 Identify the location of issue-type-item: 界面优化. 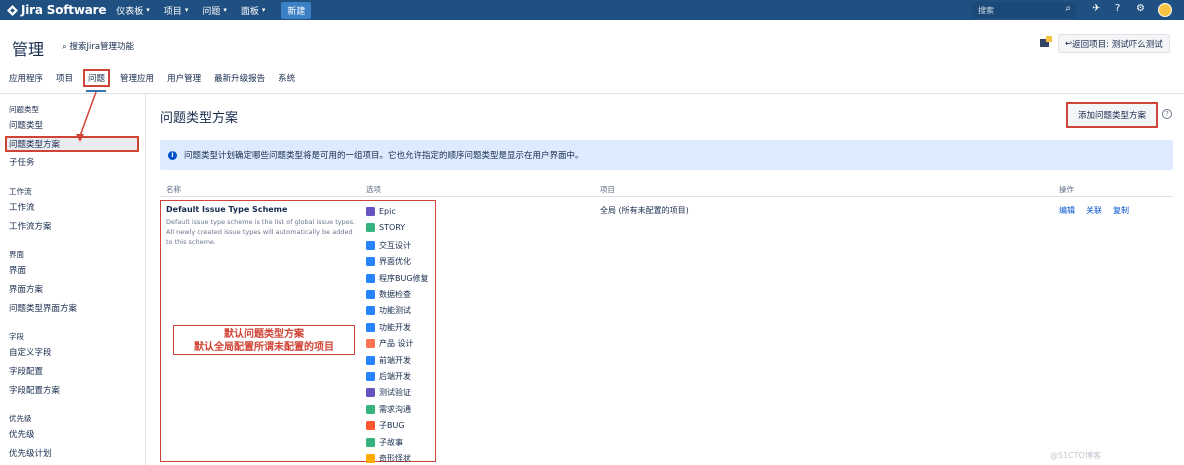
(388, 261).